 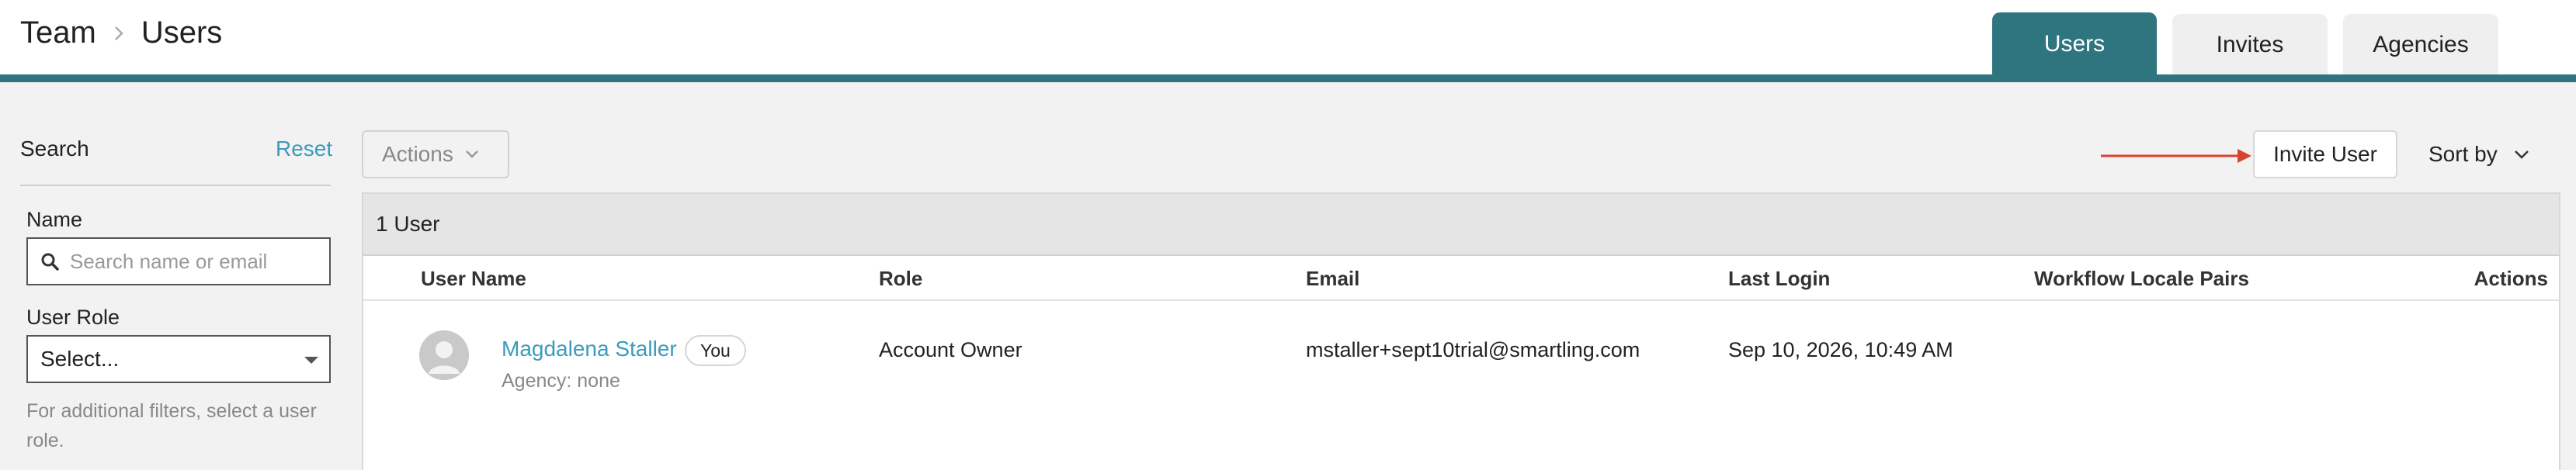 What do you see at coordinates (2420, 45) in the screenshot?
I see `tab-agencies: Agencies` at bounding box center [2420, 45].